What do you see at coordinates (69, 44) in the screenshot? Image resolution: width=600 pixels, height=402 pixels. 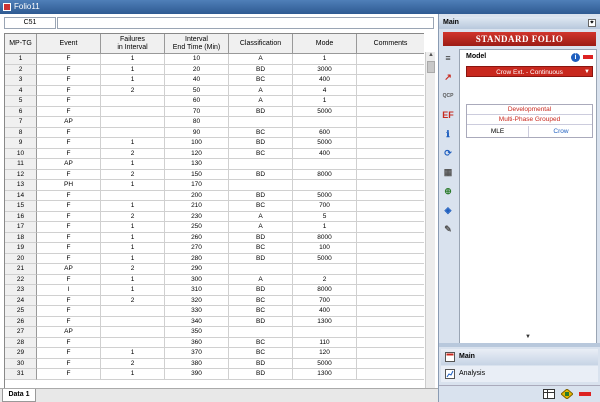 I see `column-header-event: Event` at bounding box center [69, 44].